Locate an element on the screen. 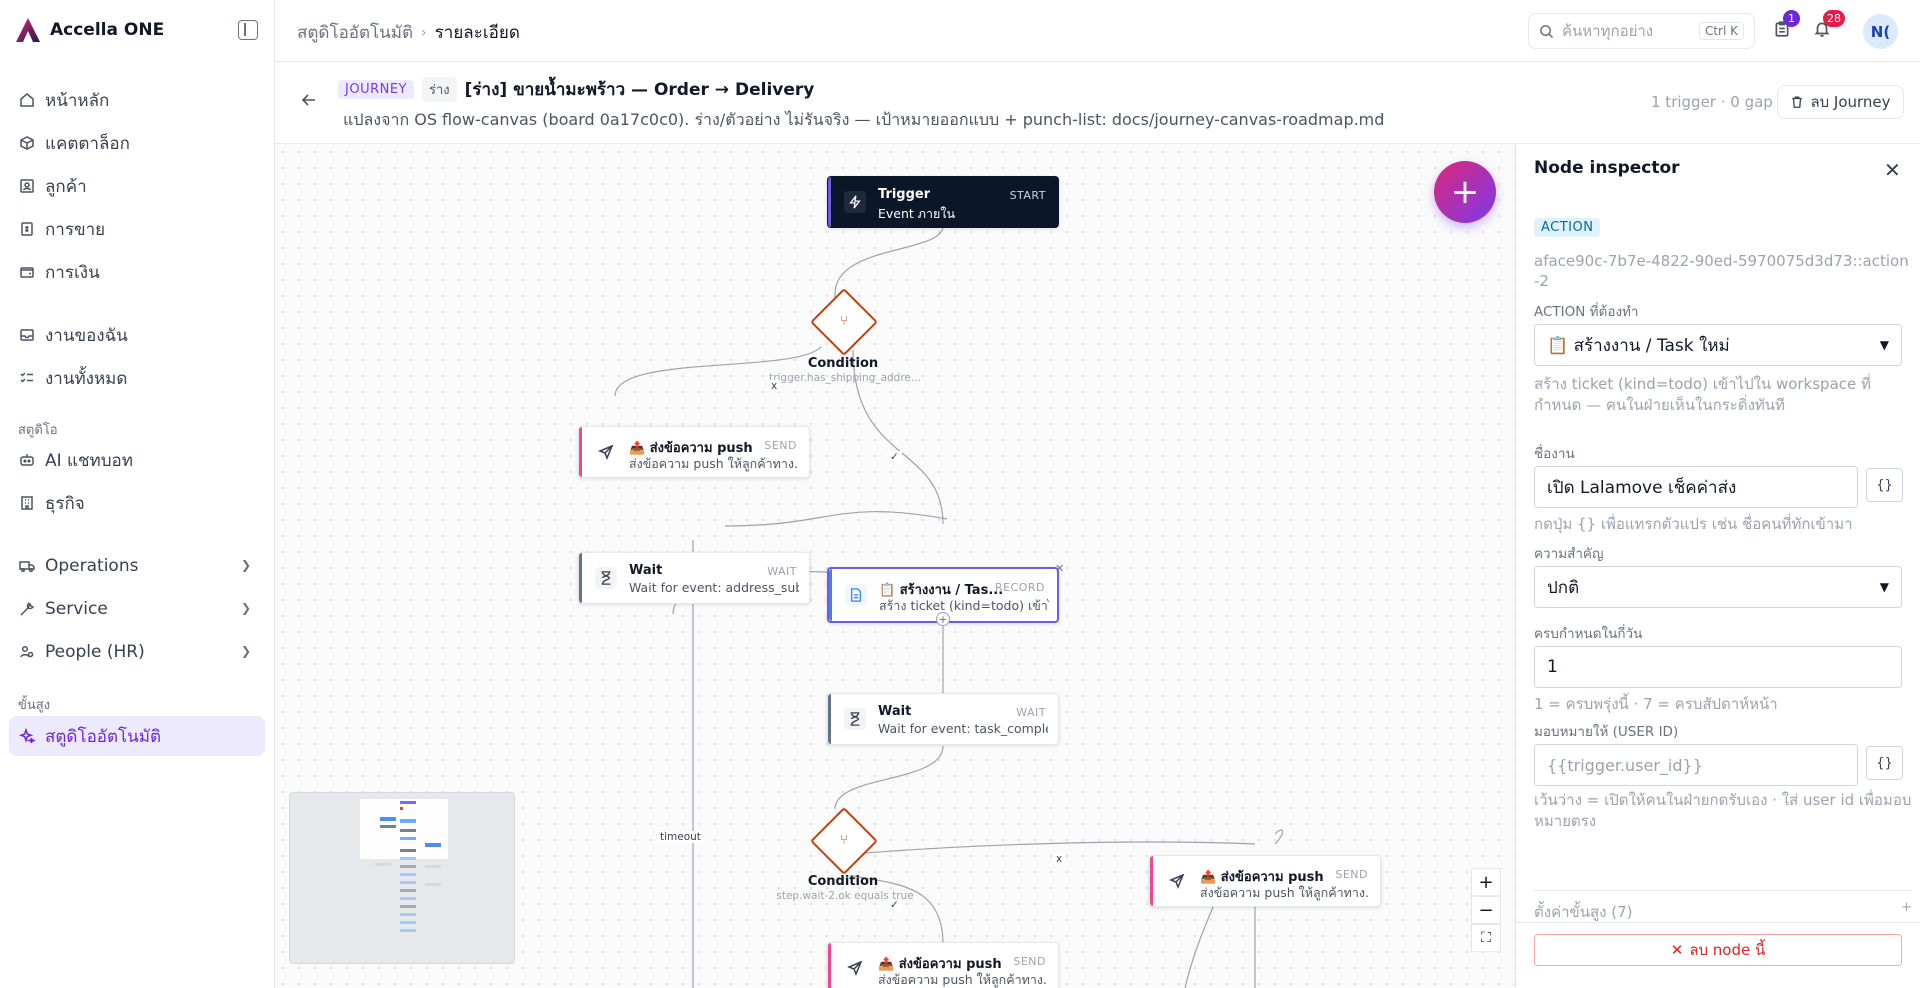 Image resolution: width=1920 pixels, height=988 pixels. sidebar-item-service: Service ❯ is located at coordinates (137, 609).